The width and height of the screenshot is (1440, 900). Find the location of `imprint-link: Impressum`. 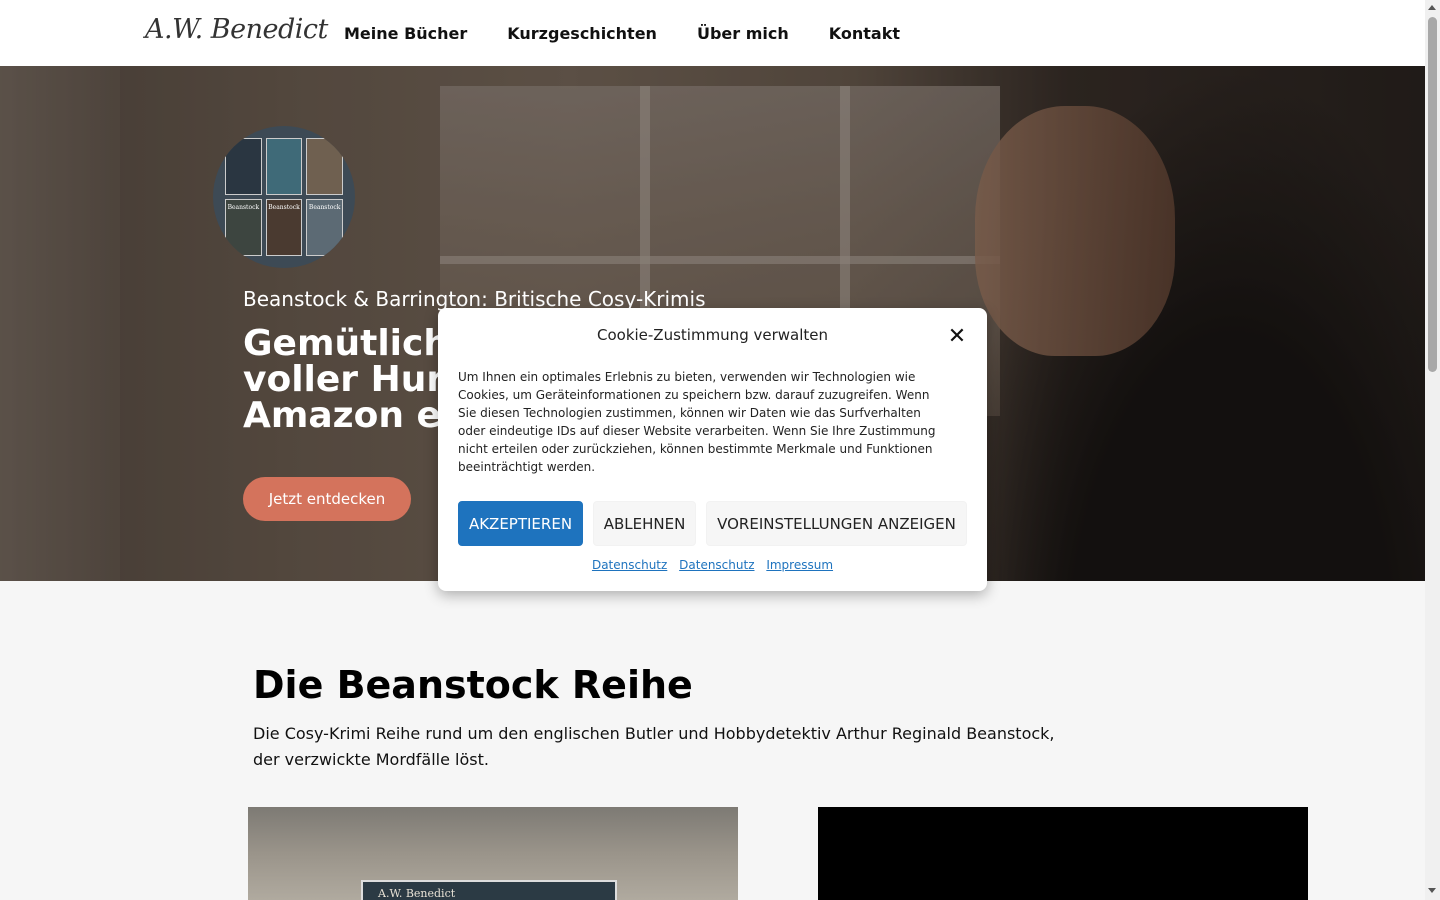

imprint-link: Impressum is located at coordinates (799, 565).